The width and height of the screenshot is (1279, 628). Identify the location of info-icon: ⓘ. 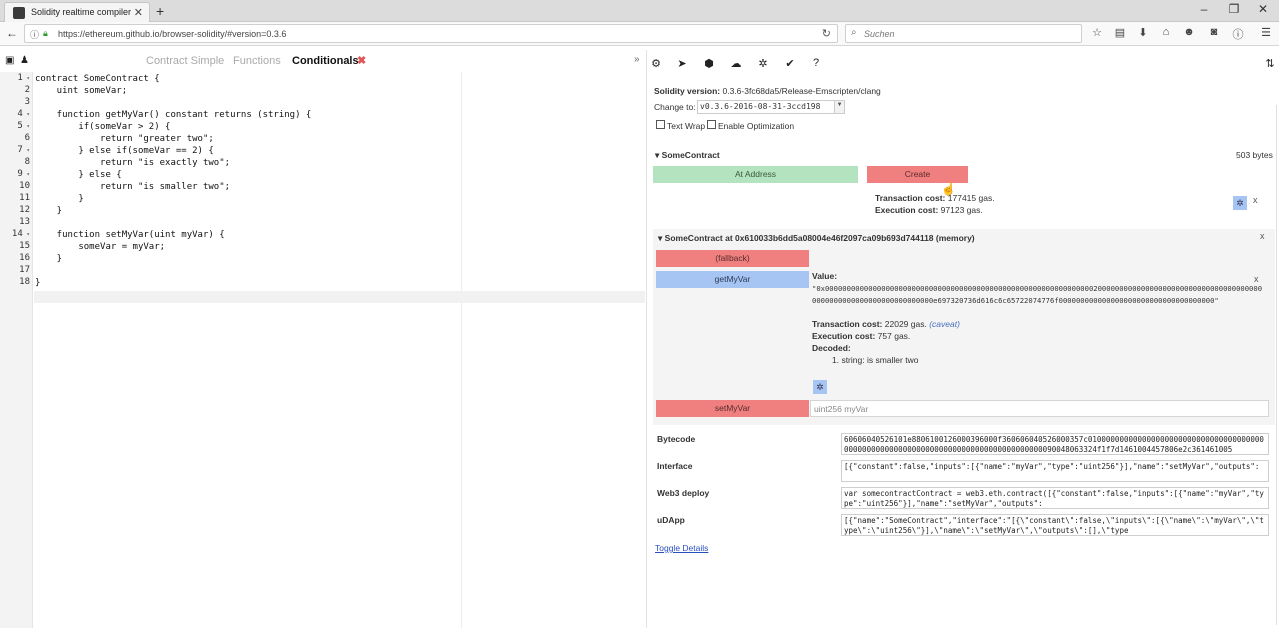
(34, 34).